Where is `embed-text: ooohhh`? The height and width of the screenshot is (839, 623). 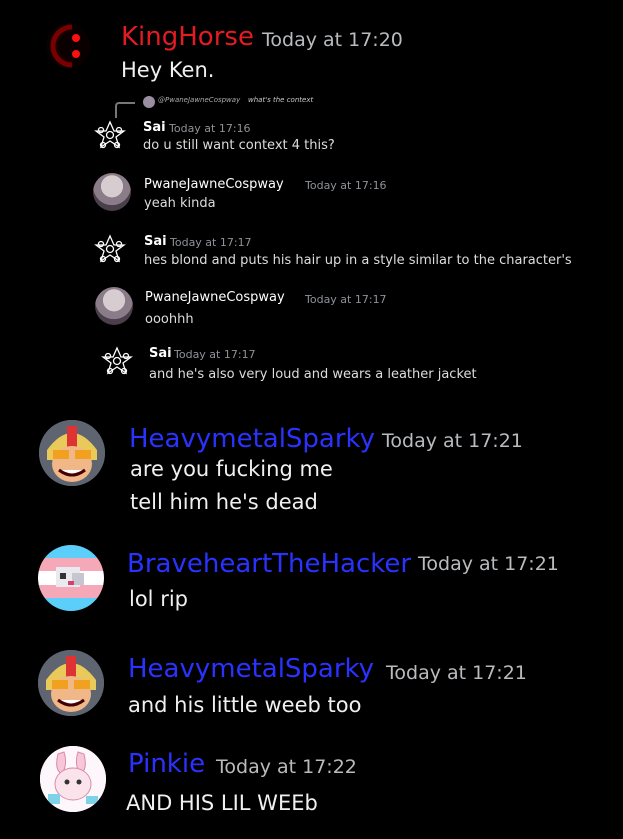 embed-text: ooohhh is located at coordinates (169, 319).